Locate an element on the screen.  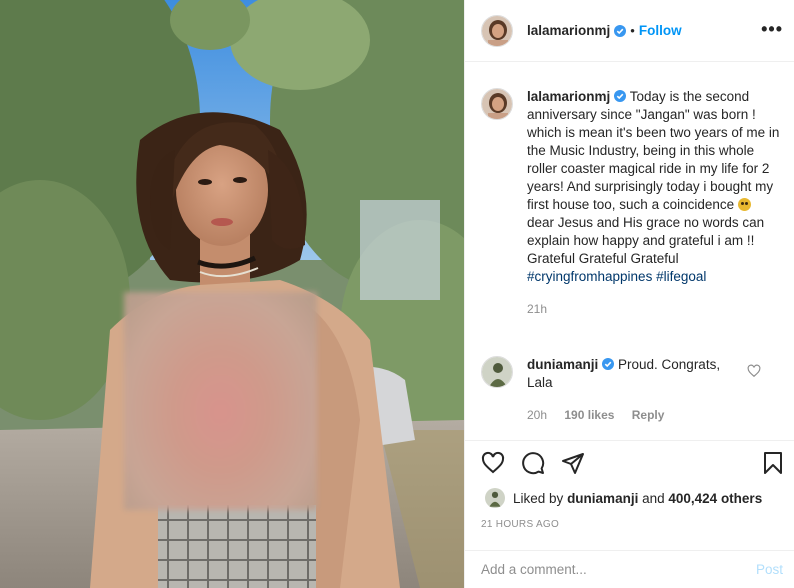
comment-meta: 20h 190 likes Reply is located at coordinates (637, 415).